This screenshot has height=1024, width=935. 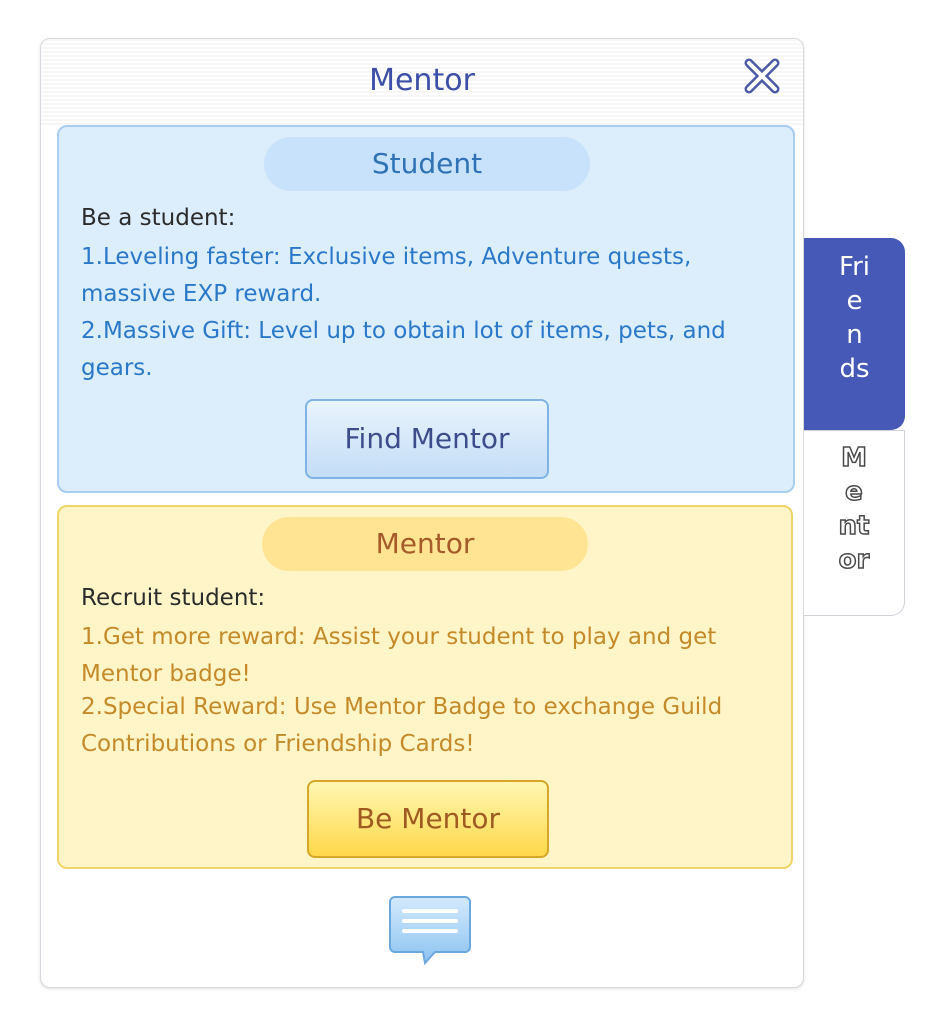 I want to click on tab-friends-label-3: n, so click(x=854, y=335).